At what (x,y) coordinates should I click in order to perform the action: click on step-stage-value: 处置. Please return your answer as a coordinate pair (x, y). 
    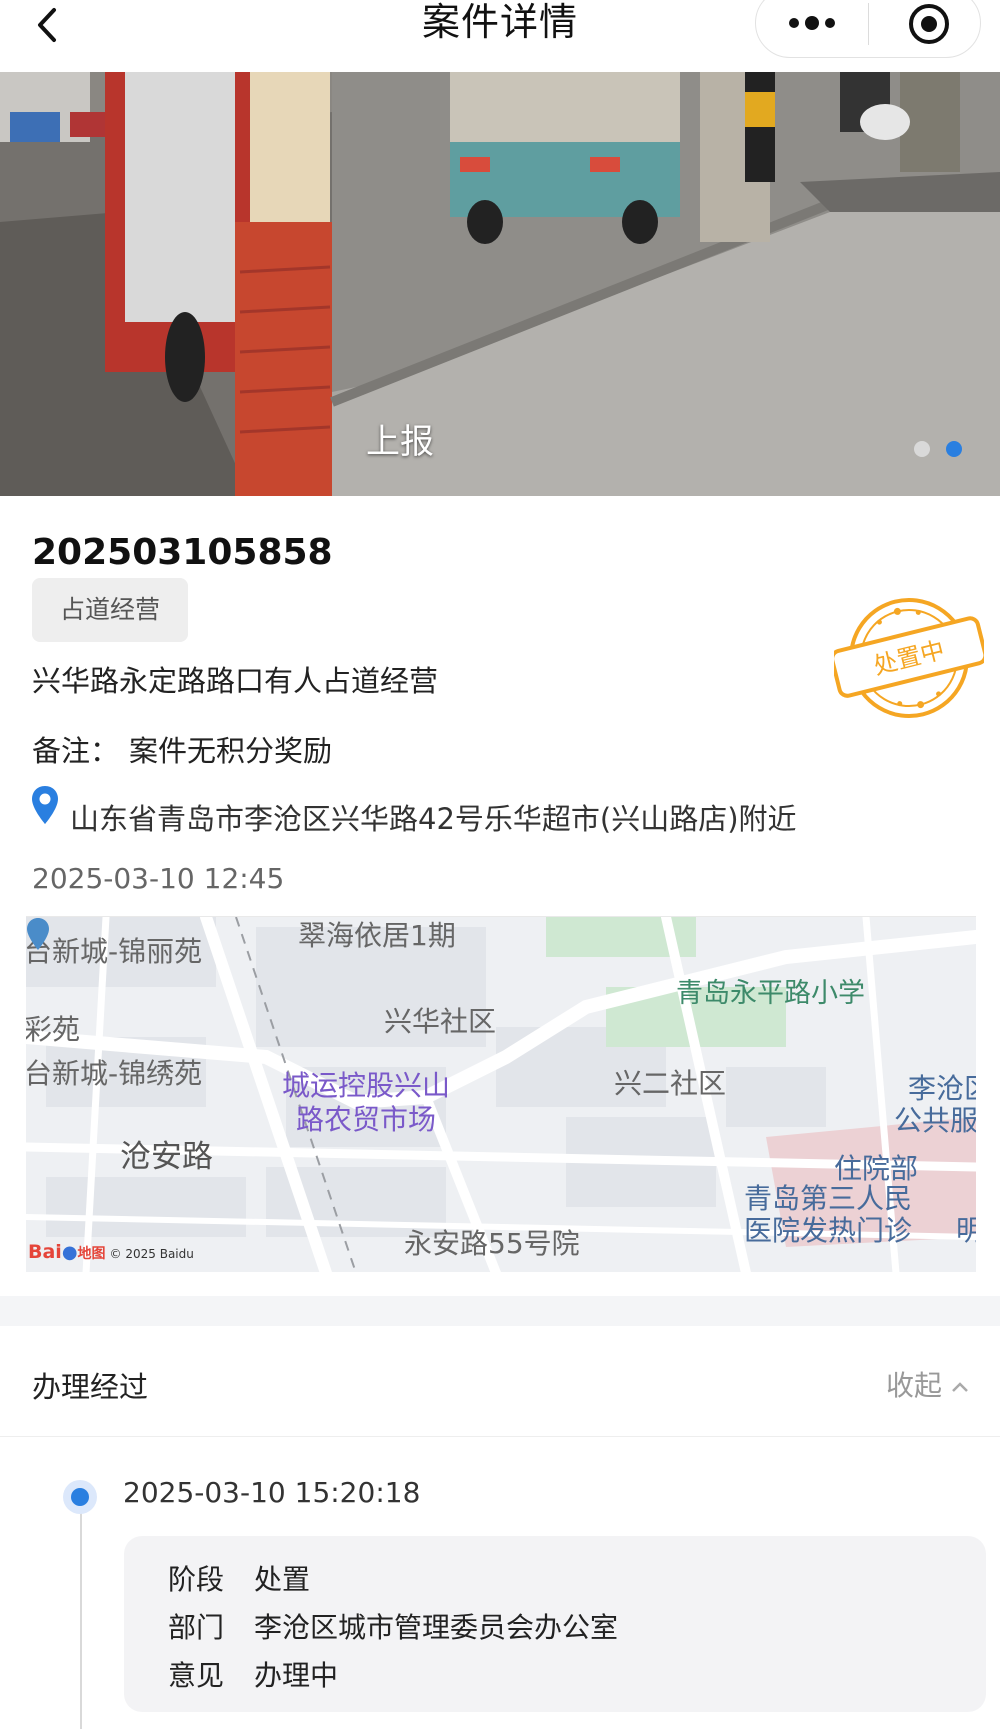
    Looking at the image, I should click on (282, 1579).